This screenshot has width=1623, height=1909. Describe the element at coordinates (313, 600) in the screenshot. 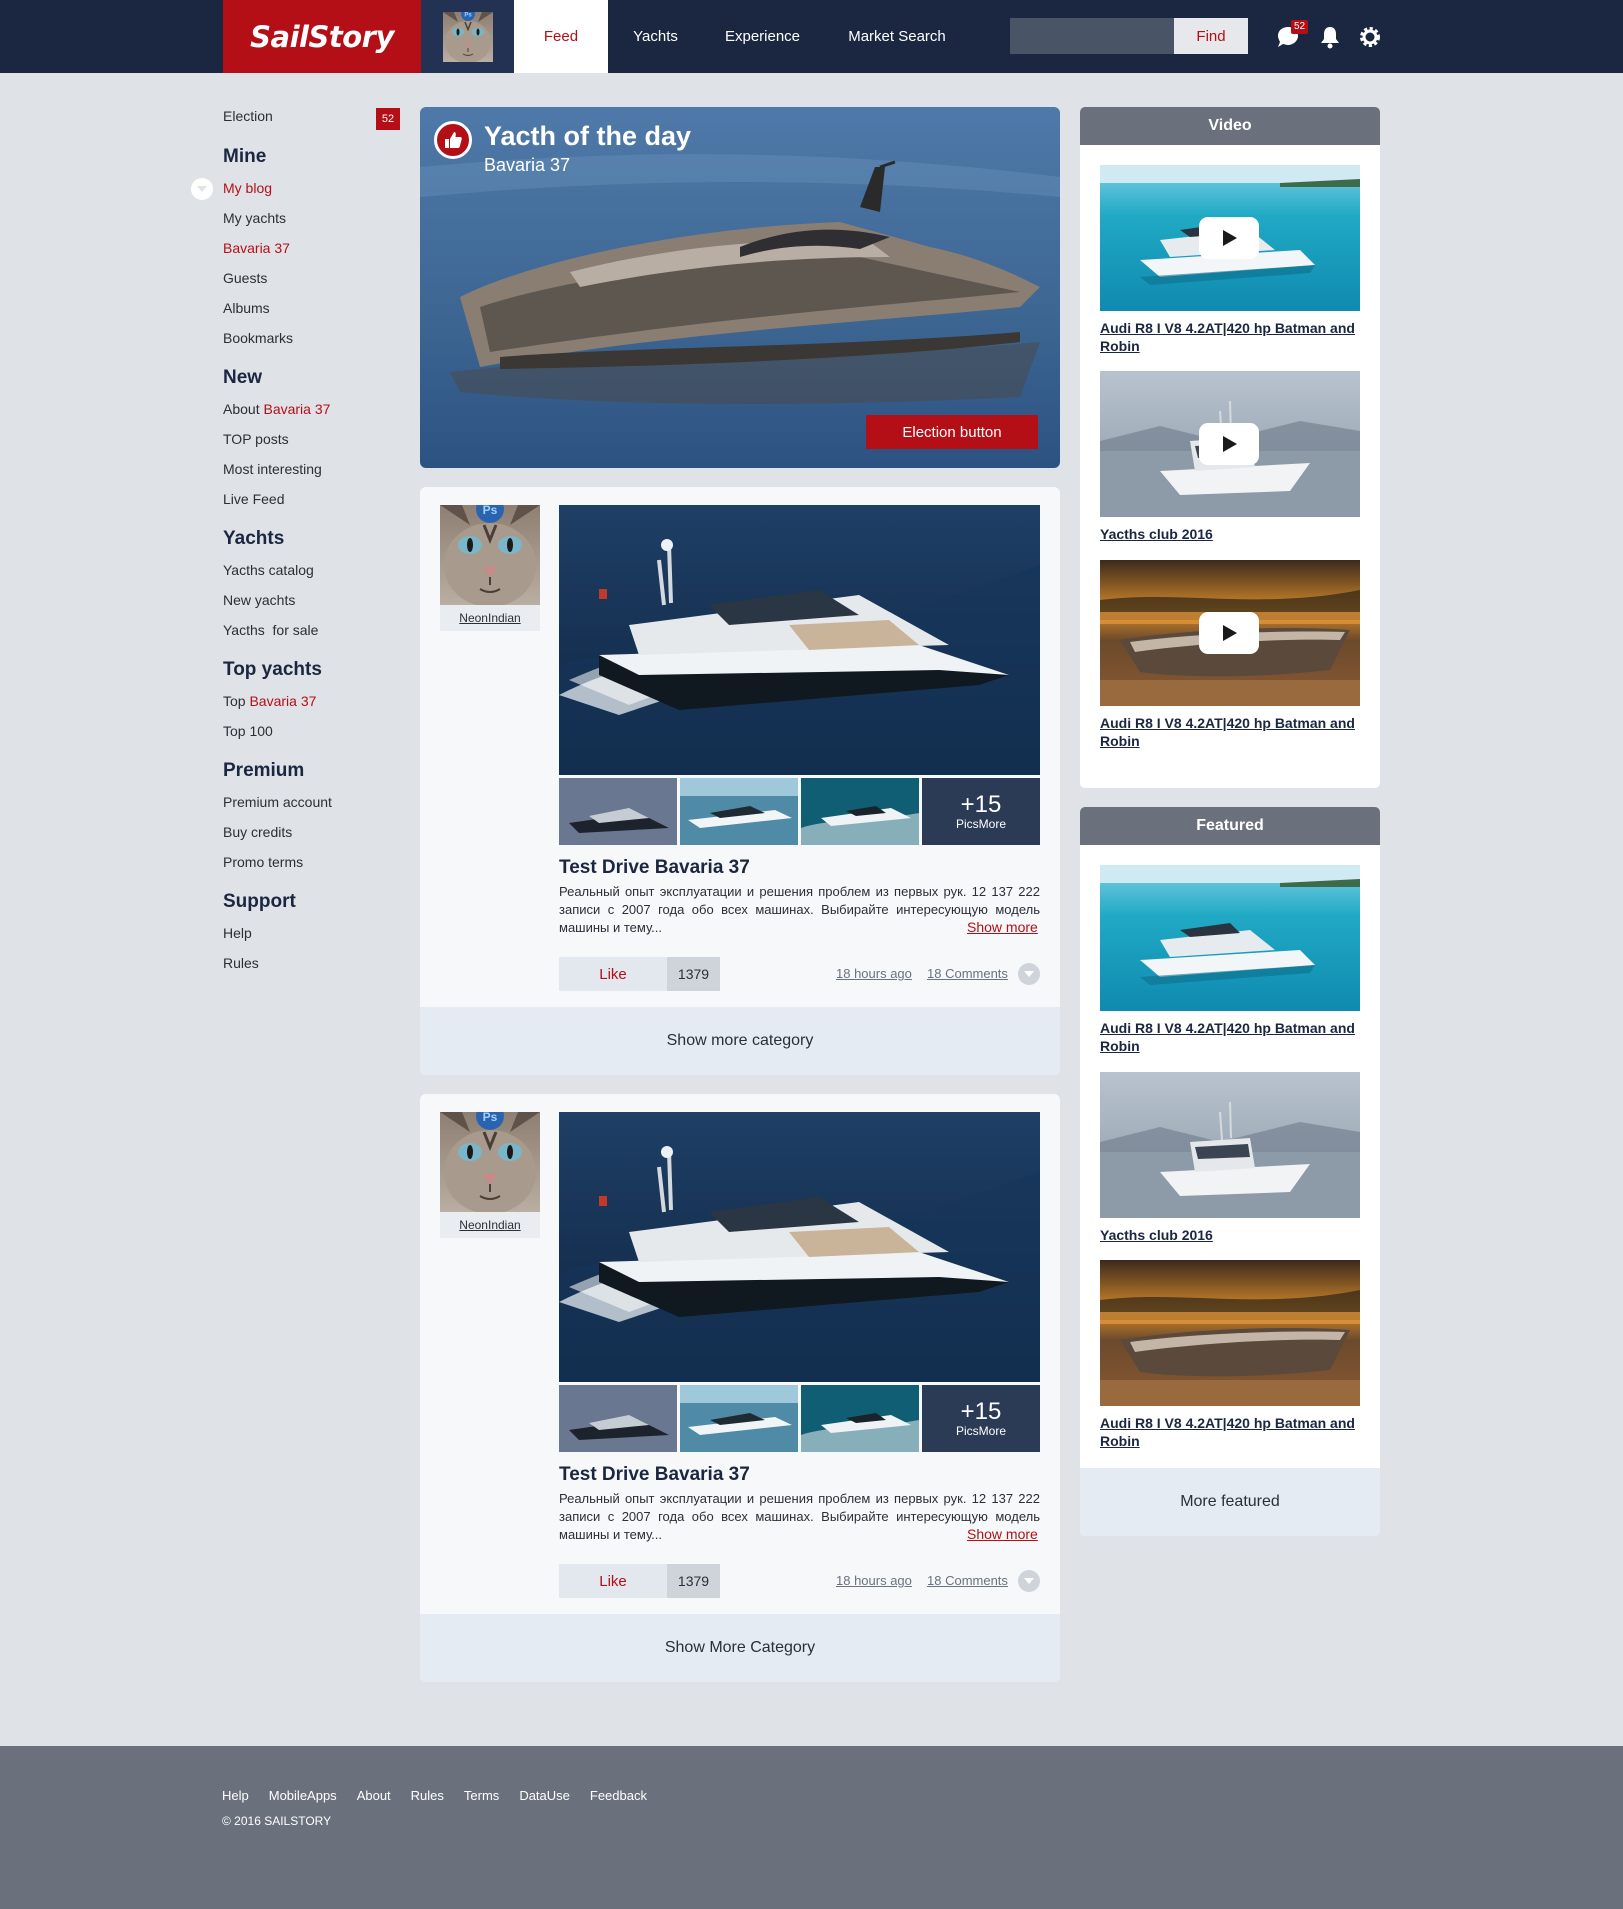

I see `sidebar-item-new-yachts: New yachts` at that location.